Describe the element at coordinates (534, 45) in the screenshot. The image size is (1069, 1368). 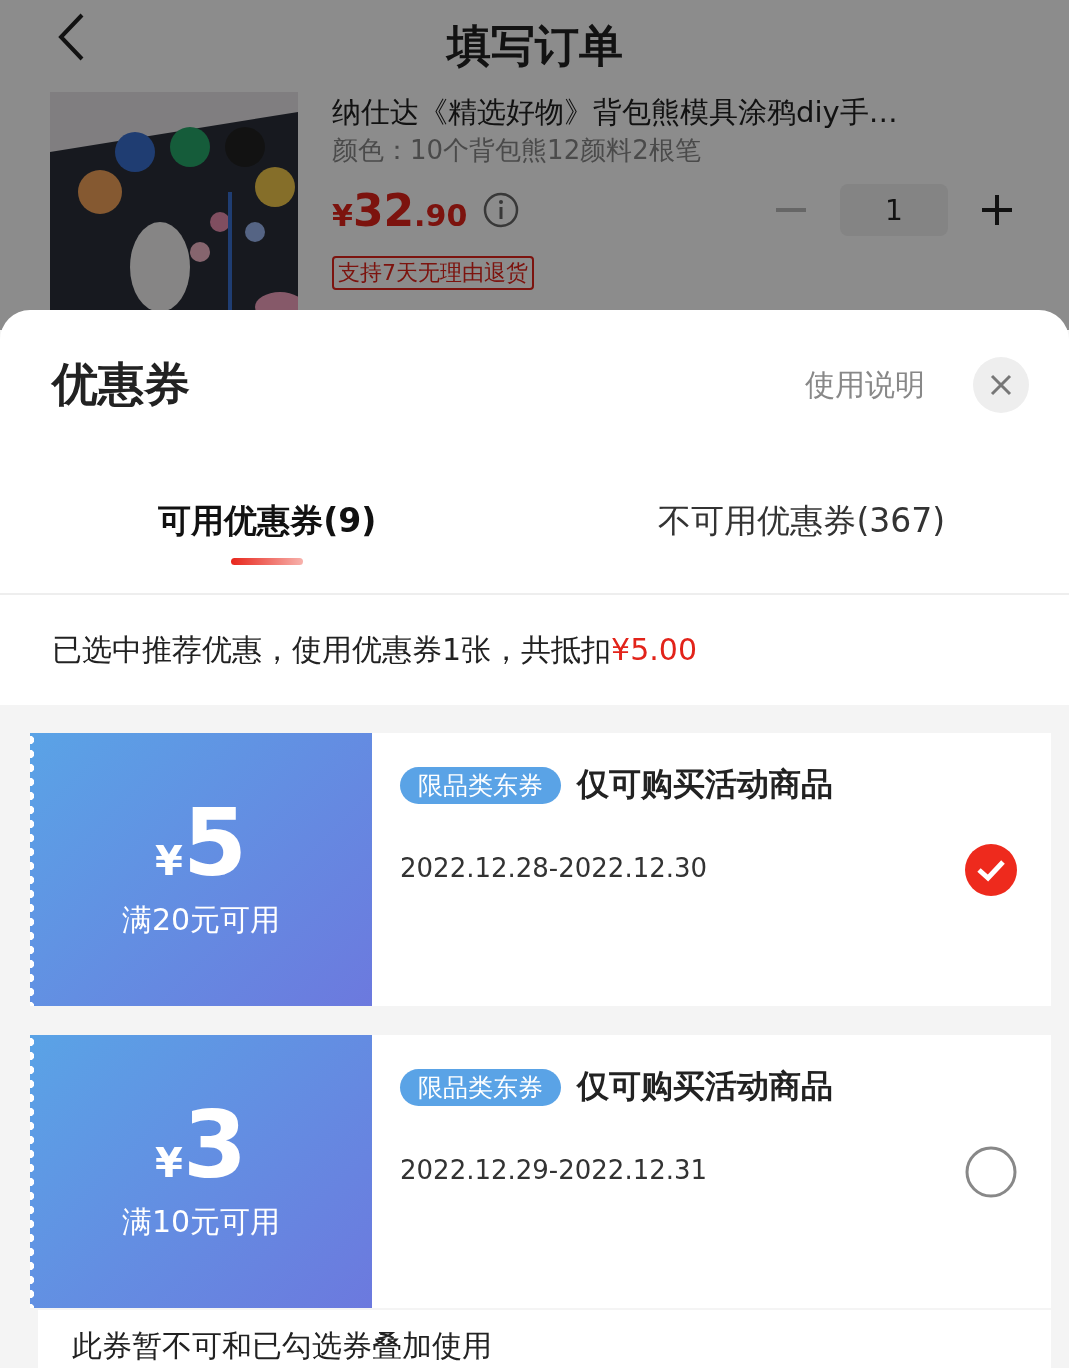
I see `page-title: 填写订单` at that location.